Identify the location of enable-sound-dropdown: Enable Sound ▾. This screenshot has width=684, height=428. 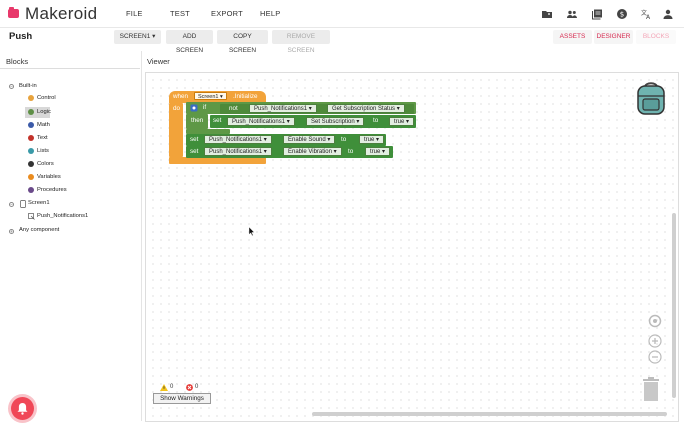
(309, 139).